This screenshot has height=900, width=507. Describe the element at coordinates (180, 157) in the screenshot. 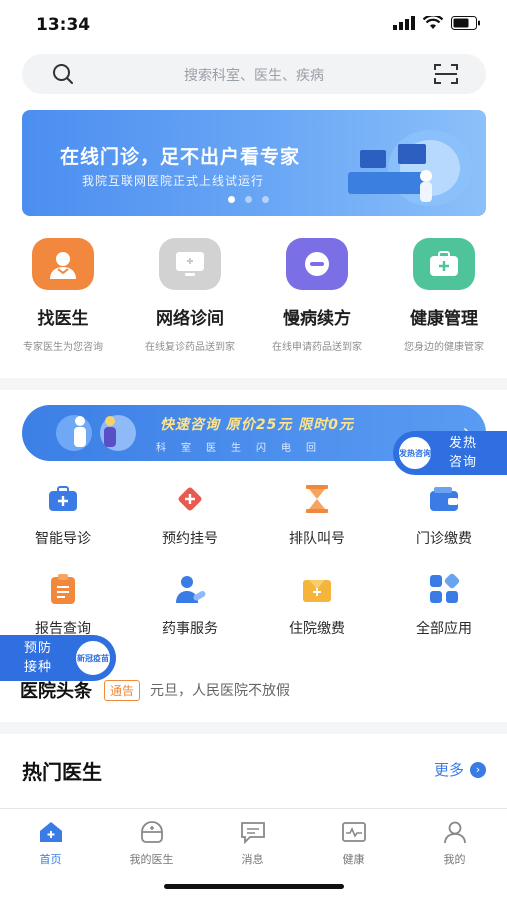

I see `banner-title: 在线门诊，足不出户看专家` at that location.